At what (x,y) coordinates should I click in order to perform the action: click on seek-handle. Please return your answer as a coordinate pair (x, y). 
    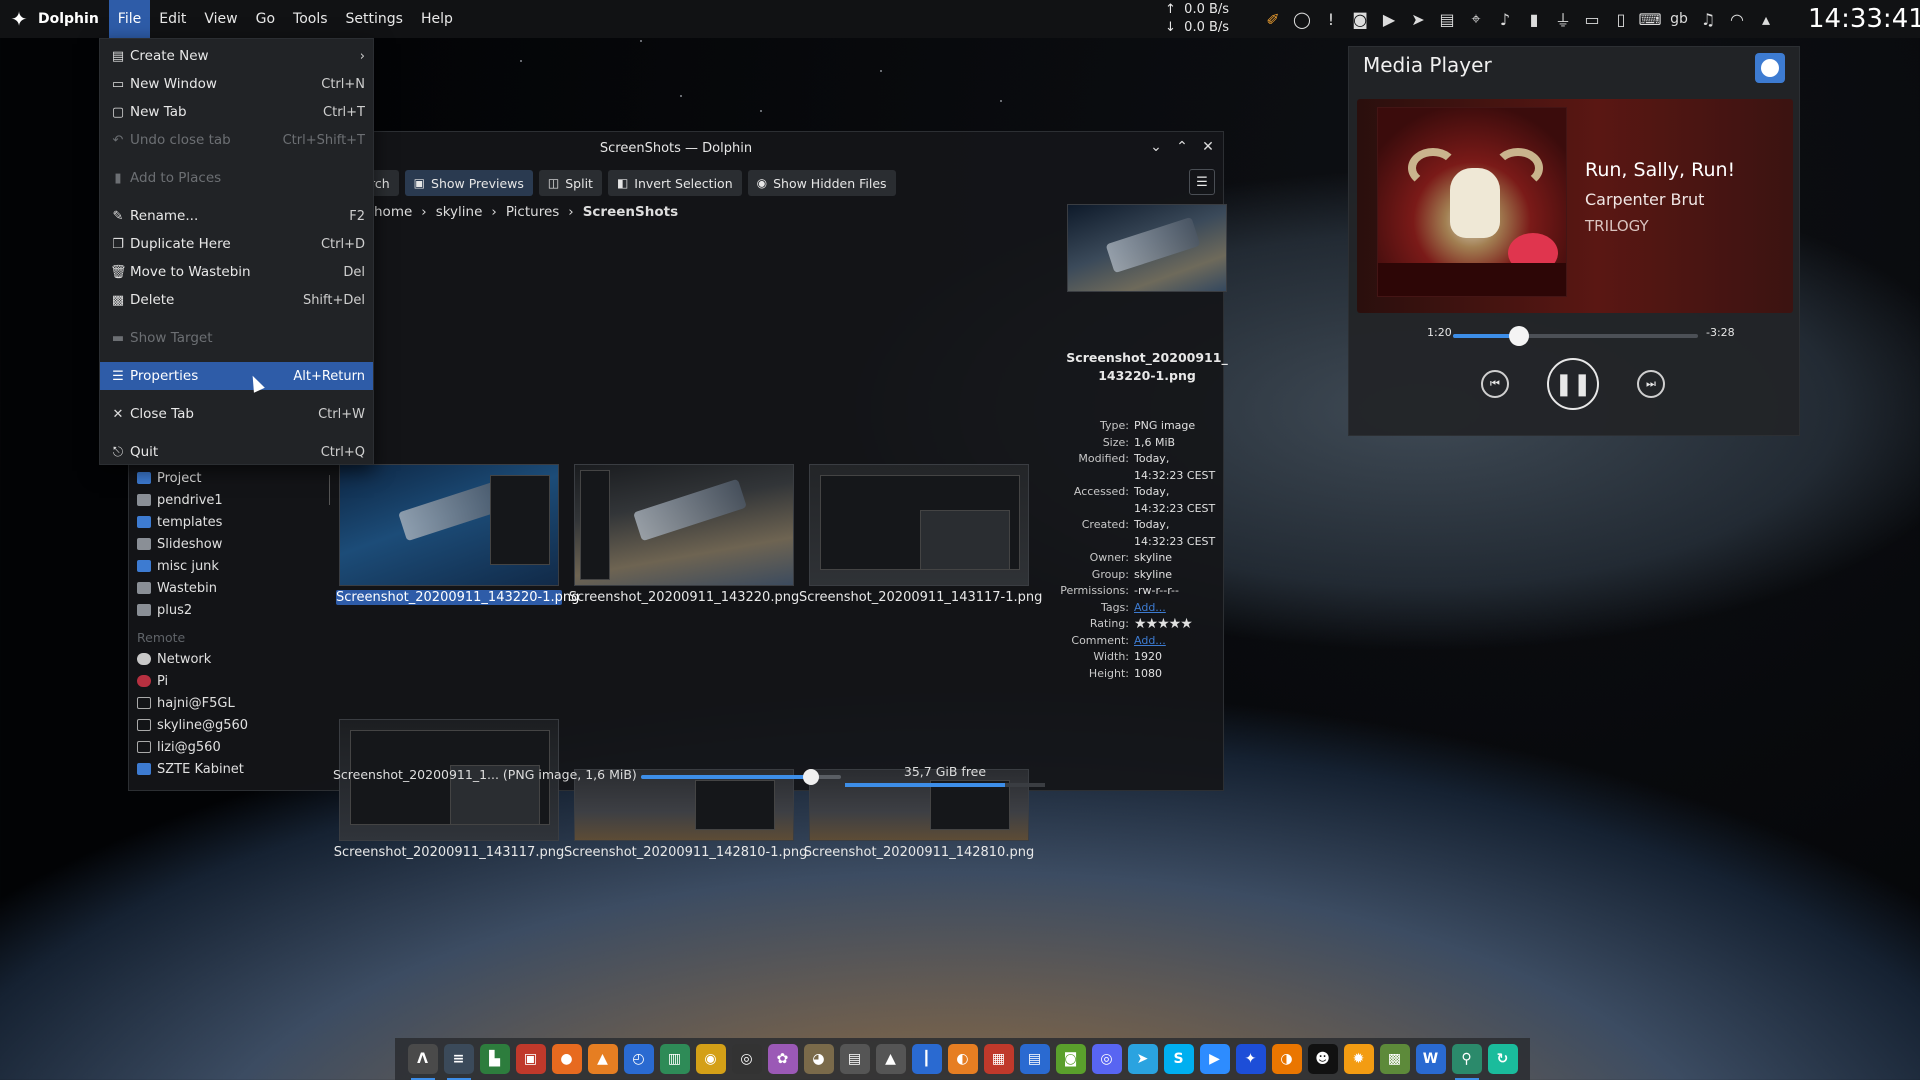
    Looking at the image, I should click on (1519, 336).